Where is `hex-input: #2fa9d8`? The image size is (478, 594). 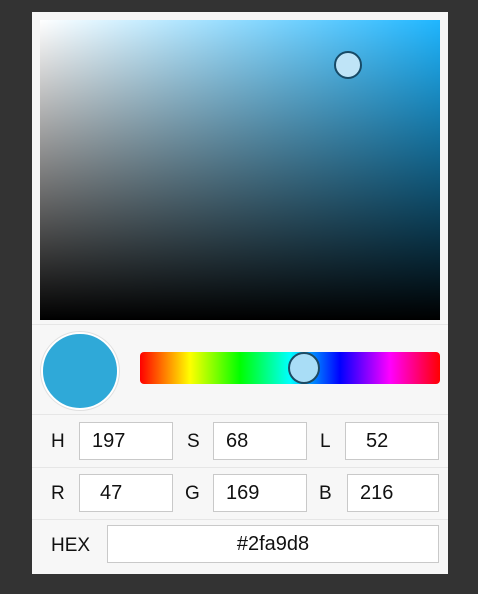
hex-input: #2fa9d8 is located at coordinates (273, 544).